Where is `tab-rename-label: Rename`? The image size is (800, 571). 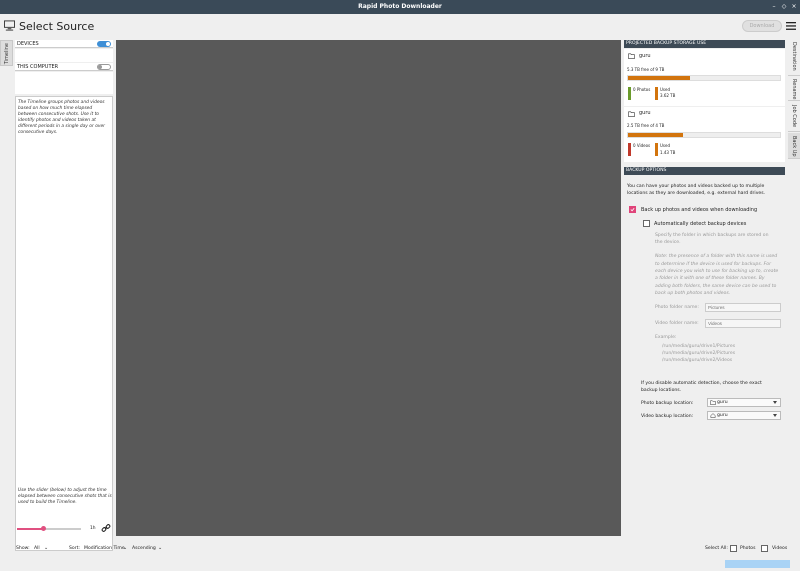
tab-rename-label: Rename is located at coordinates (794, 89).